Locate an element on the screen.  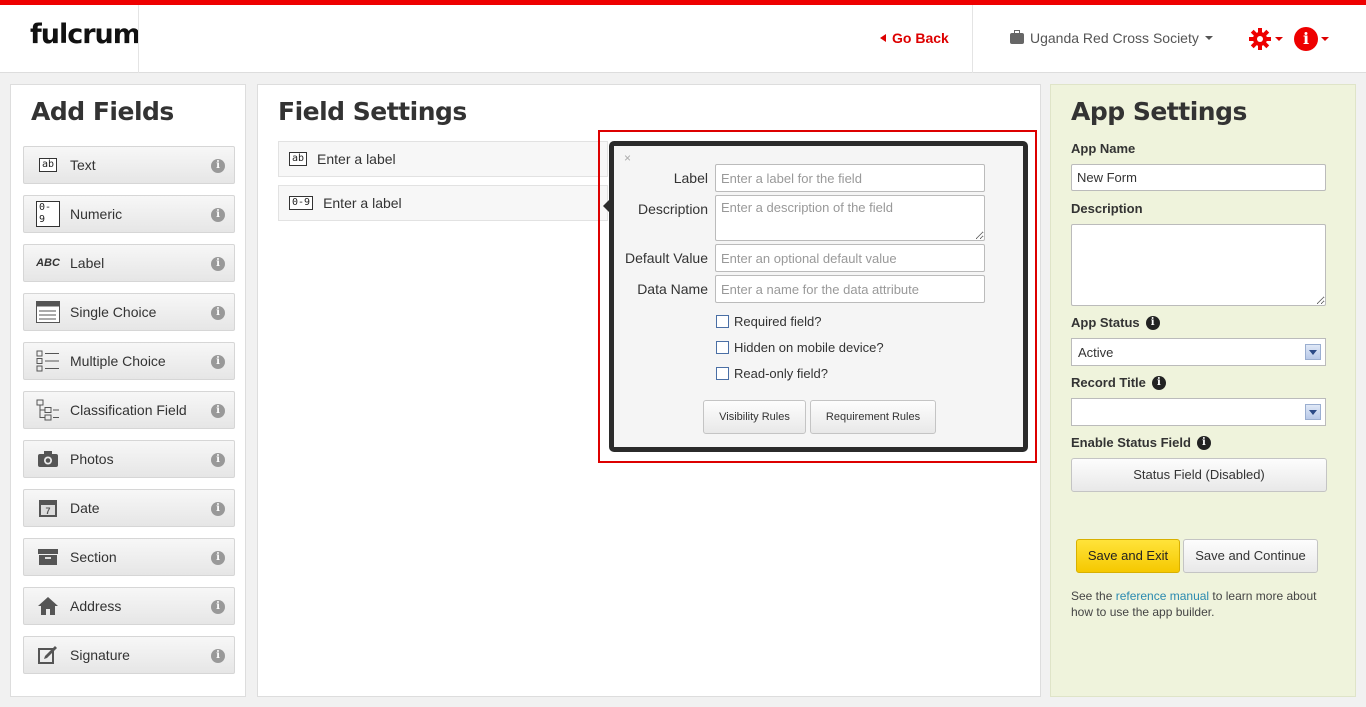
help-menu-button: i is located at coordinates (1311, 39).